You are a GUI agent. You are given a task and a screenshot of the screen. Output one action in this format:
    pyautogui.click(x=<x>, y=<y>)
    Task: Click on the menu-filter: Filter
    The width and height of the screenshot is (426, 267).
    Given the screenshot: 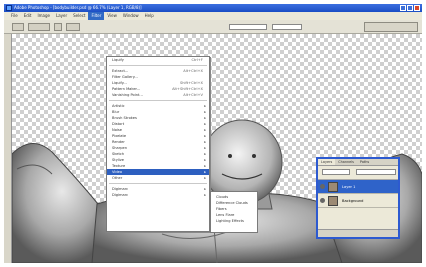 What is the action you would take?
    pyautogui.click(x=96, y=16)
    